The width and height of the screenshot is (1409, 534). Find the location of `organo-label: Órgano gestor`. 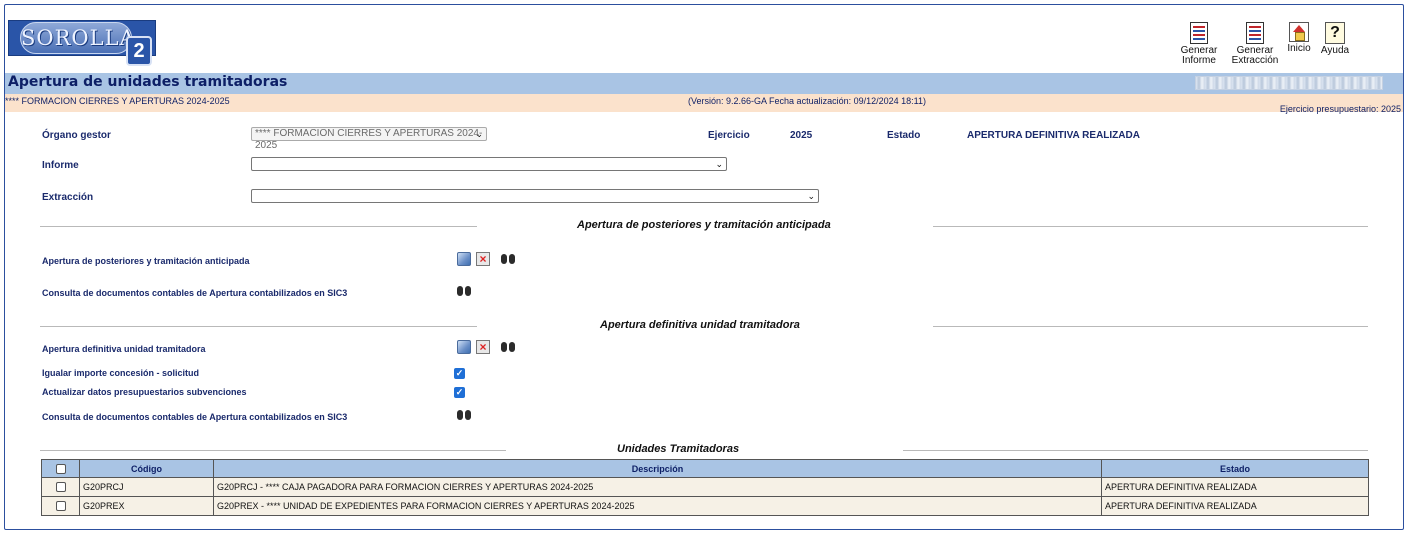

organo-label: Órgano gestor is located at coordinates (76, 135).